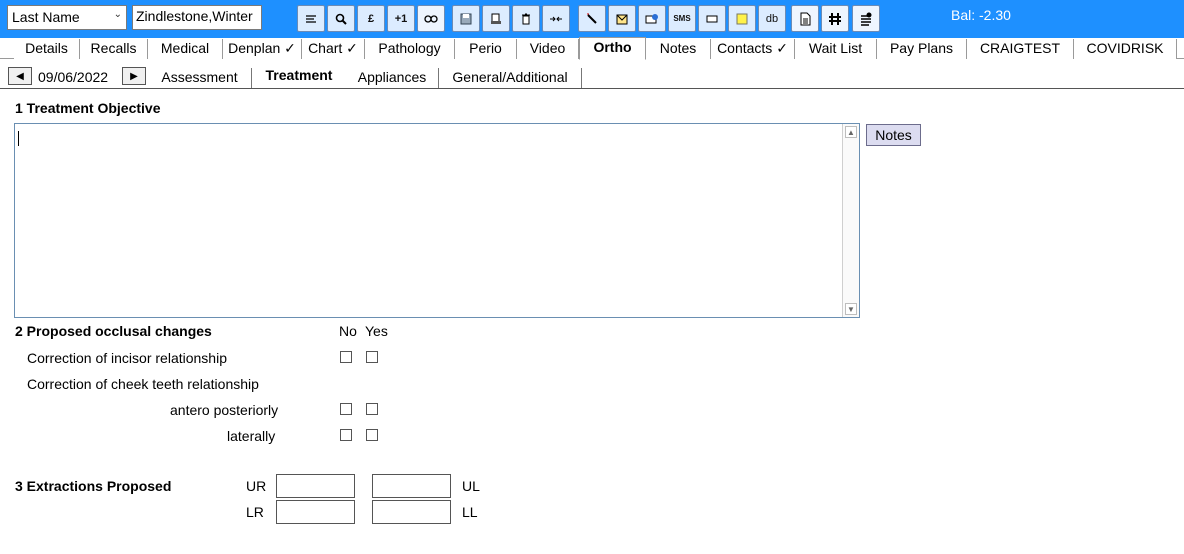 This screenshot has height=554, width=1184. I want to click on pen-button, so click(592, 18).